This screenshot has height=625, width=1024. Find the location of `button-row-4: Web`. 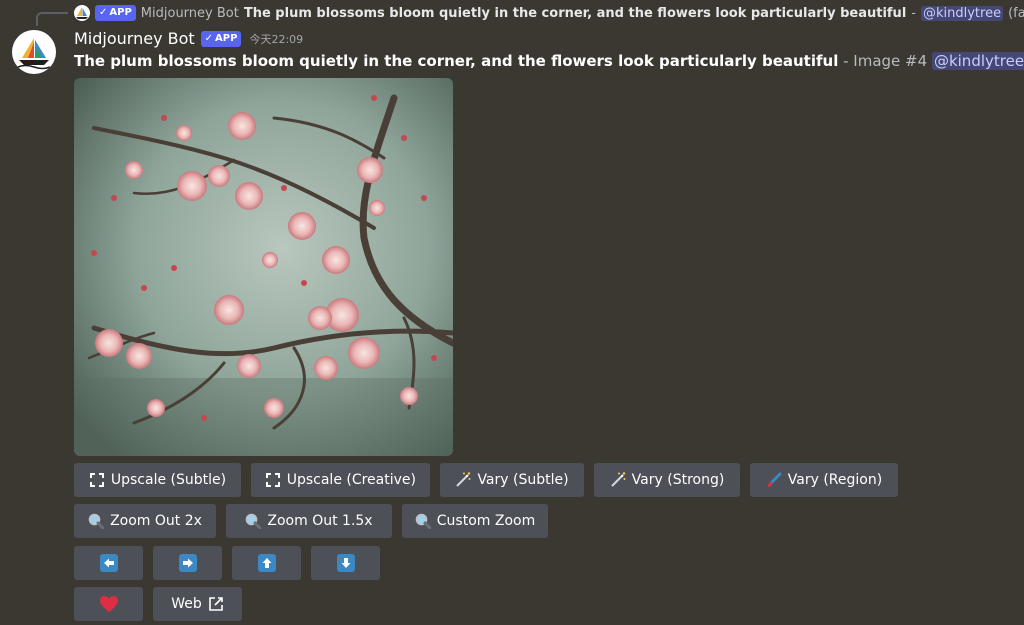

button-row-4: Web is located at coordinates (158, 604).